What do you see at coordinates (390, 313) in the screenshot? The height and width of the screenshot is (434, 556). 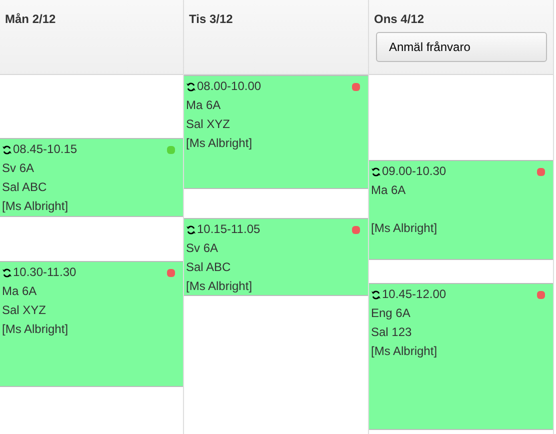 I see `lesson-subject: Eng 6A` at bounding box center [390, 313].